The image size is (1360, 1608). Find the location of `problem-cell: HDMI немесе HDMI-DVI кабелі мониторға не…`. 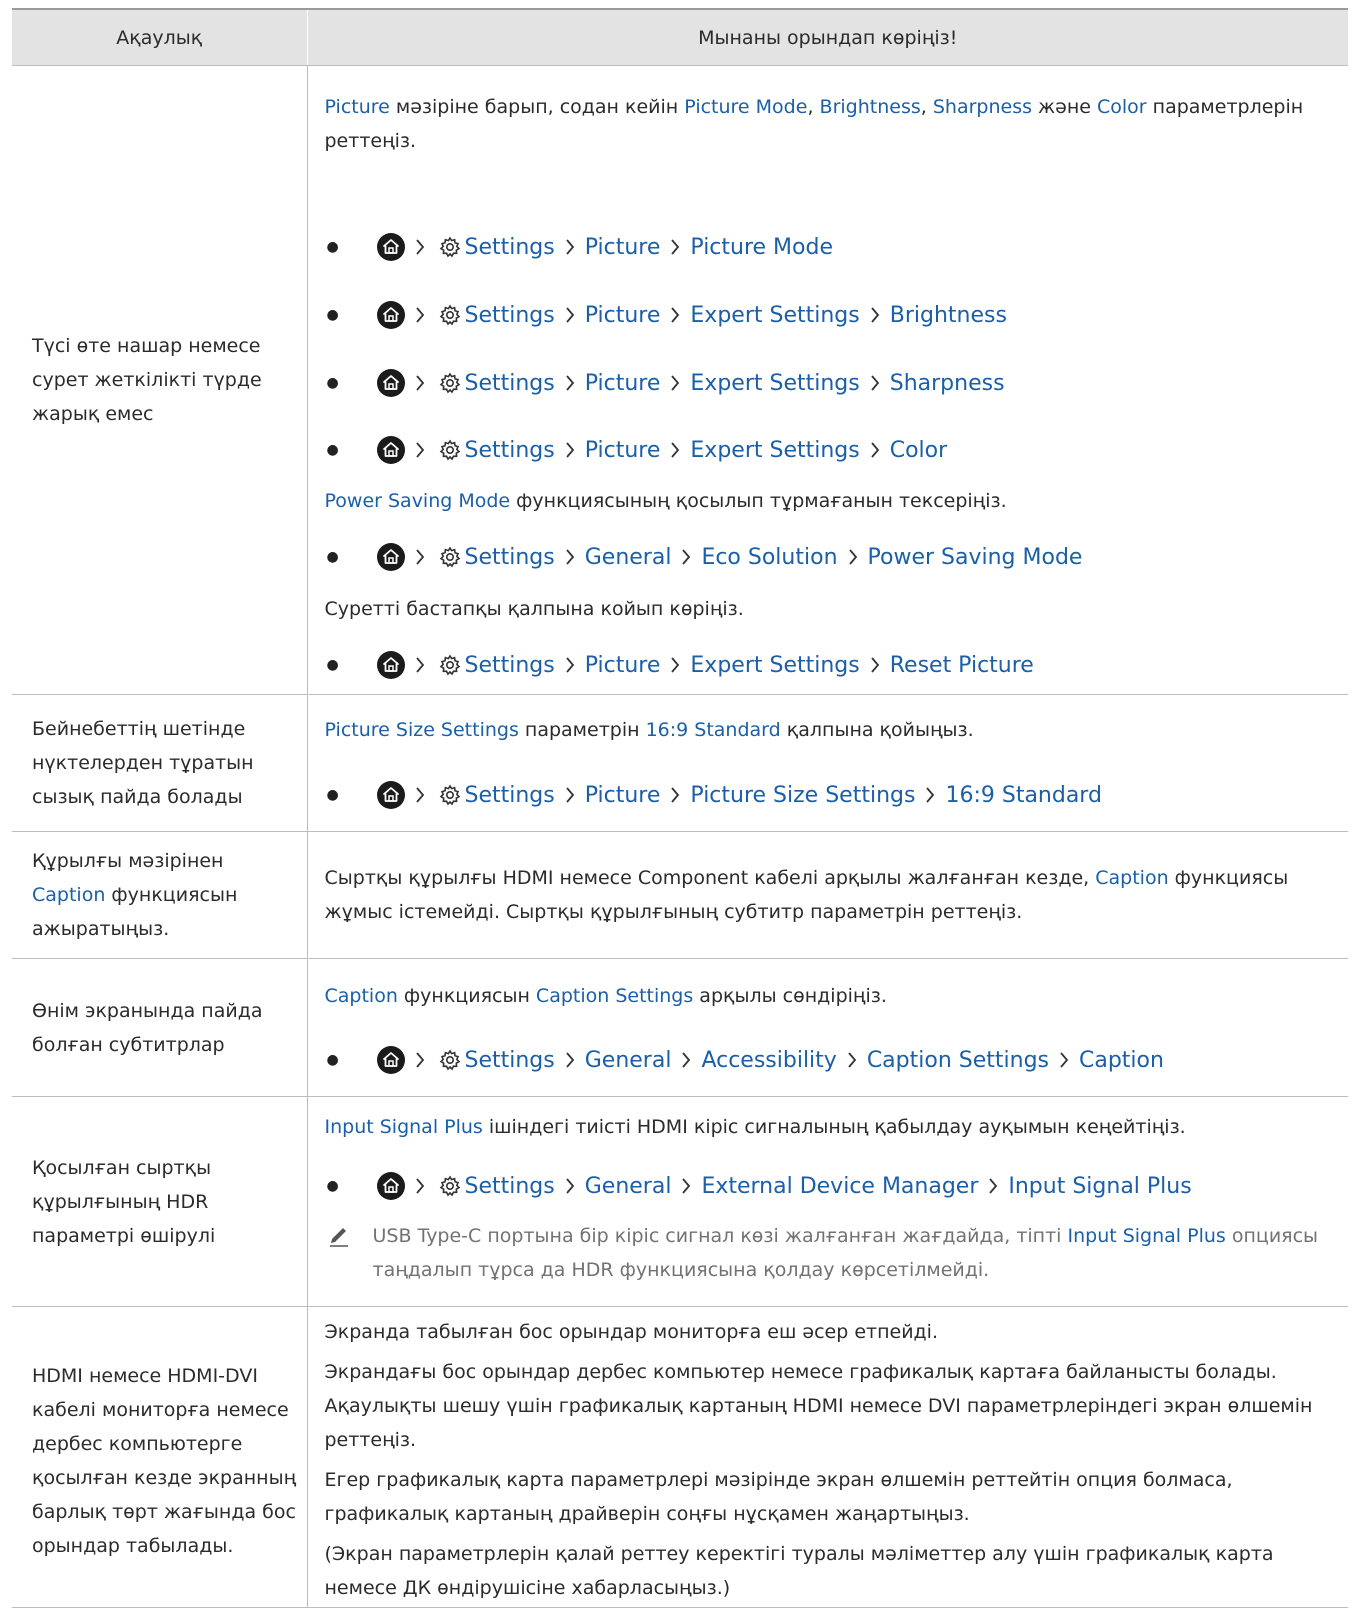

problem-cell: HDMI немесе HDMI-DVI кабелі мониторға не… is located at coordinates (160, 1457).